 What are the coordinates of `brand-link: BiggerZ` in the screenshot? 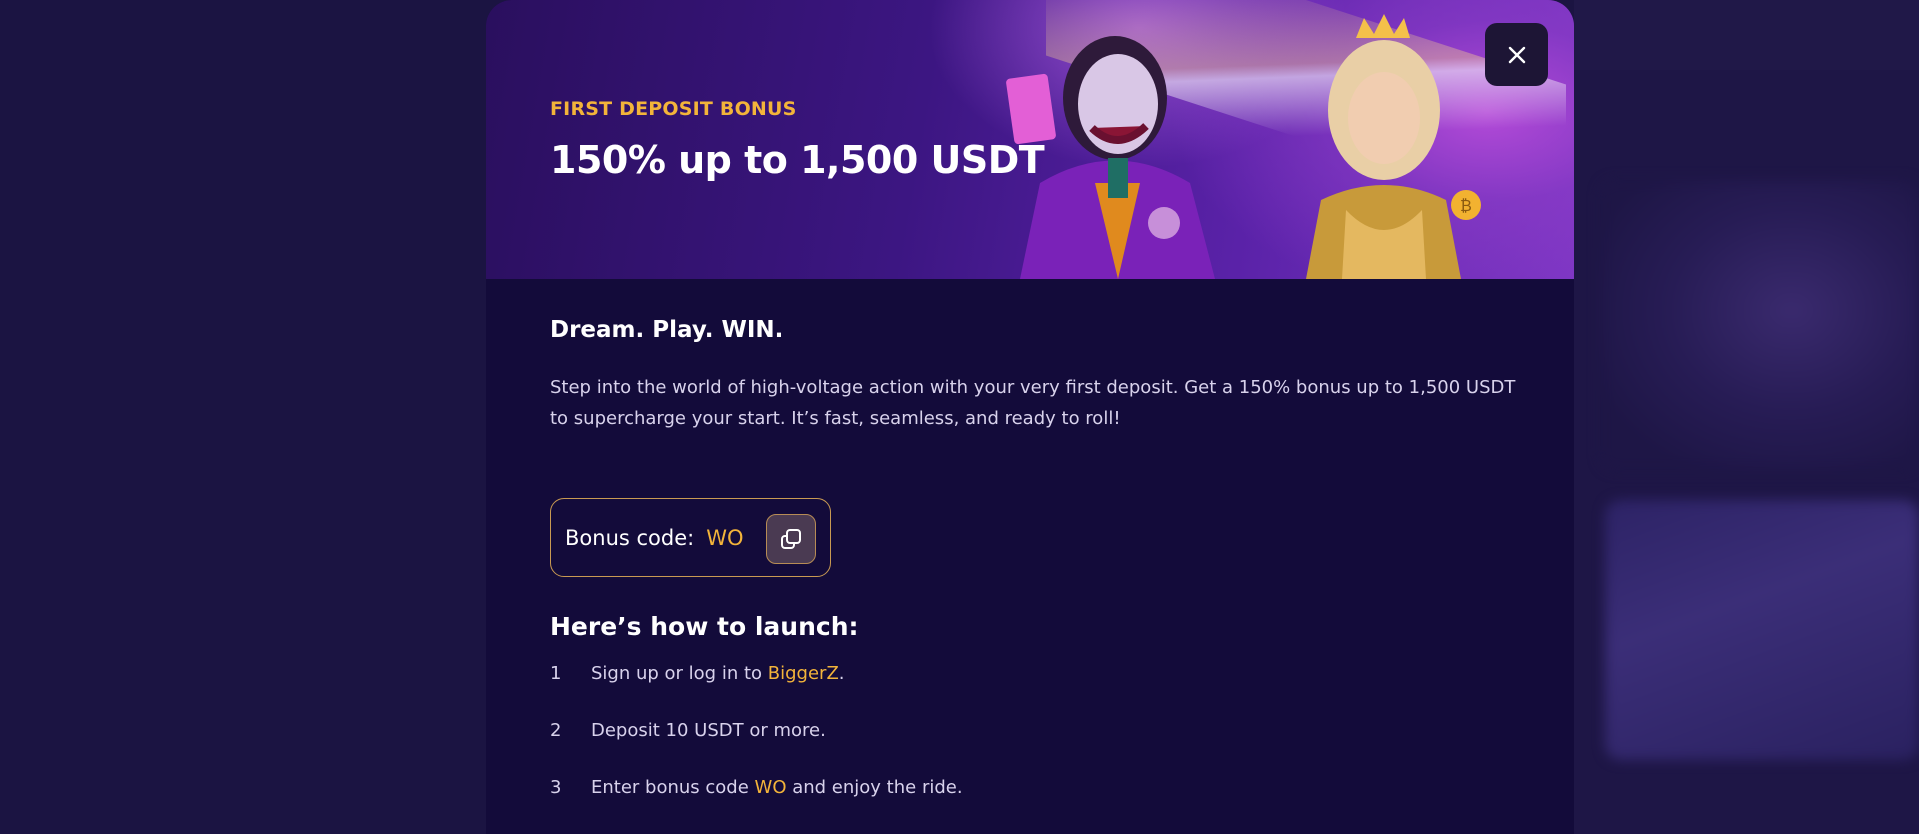 It's located at (803, 673).